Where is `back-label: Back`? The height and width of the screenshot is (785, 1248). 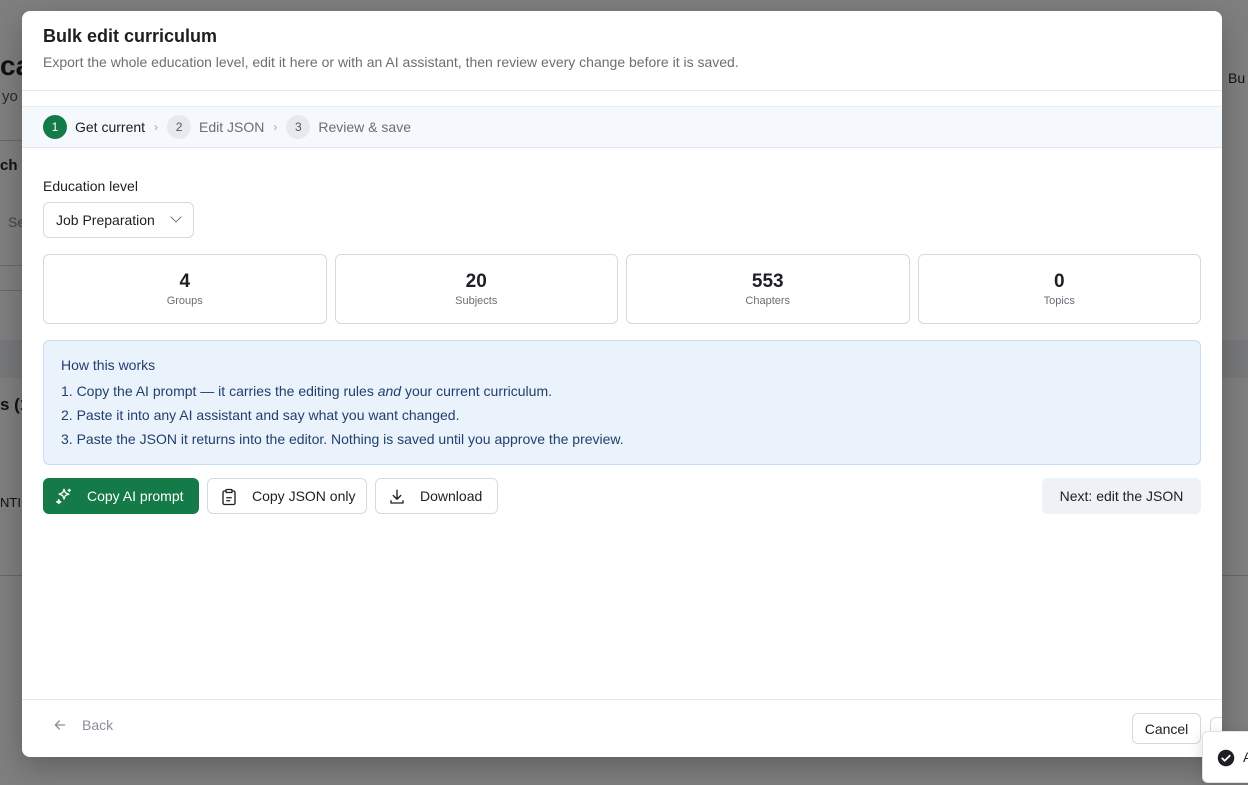
back-label: Back is located at coordinates (98, 725).